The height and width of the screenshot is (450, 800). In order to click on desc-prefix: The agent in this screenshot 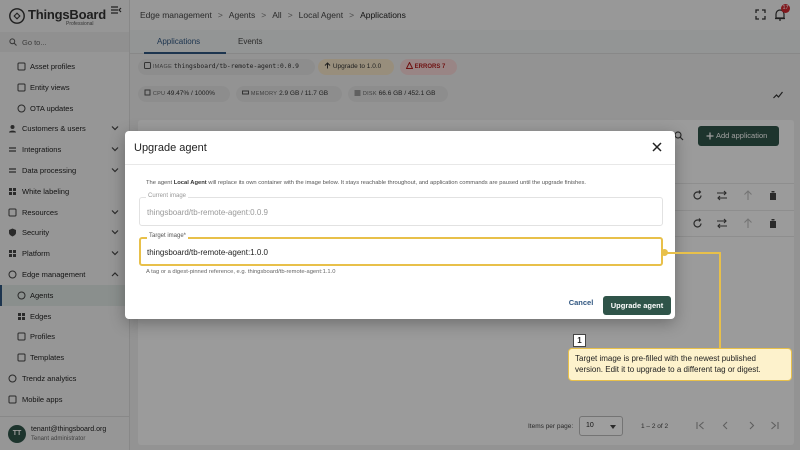, I will do `click(160, 183)`.